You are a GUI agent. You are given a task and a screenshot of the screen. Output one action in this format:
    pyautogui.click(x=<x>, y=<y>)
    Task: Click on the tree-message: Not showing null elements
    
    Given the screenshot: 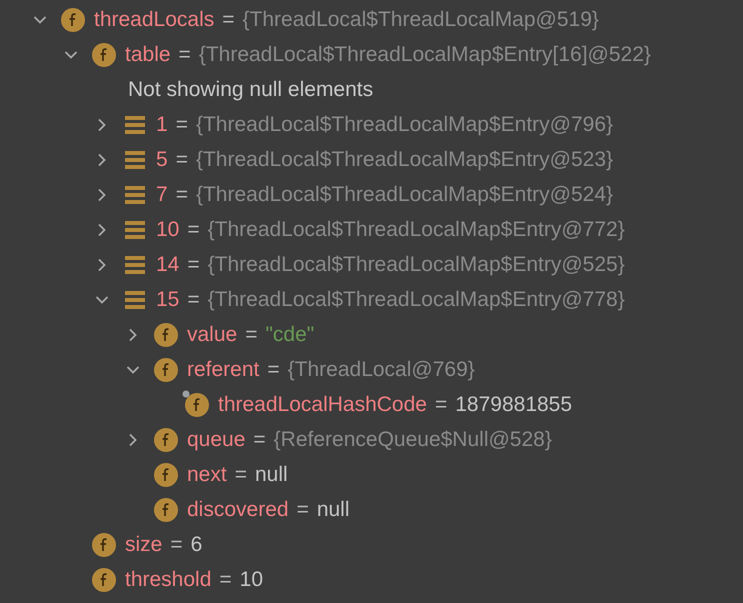 What is the action you would take?
    pyautogui.click(x=251, y=90)
    